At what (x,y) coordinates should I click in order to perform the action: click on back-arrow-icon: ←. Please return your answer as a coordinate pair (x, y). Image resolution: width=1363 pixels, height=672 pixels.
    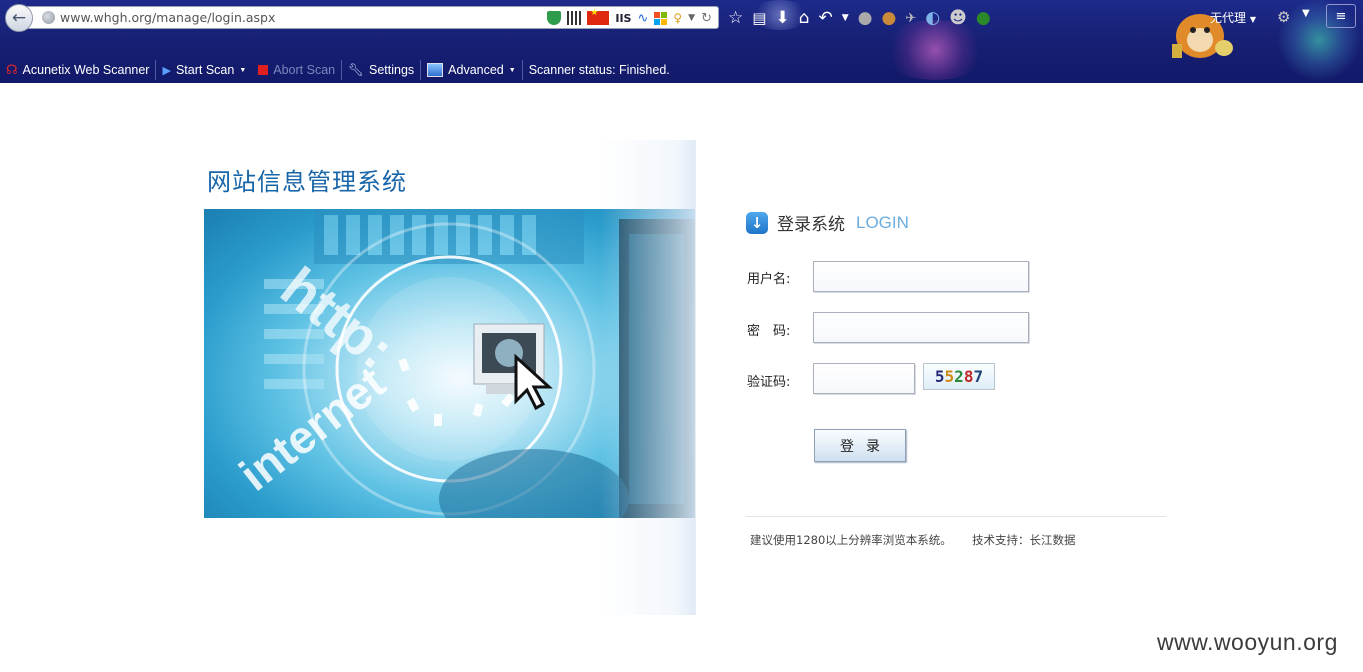
    Looking at the image, I should click on (19, 18).